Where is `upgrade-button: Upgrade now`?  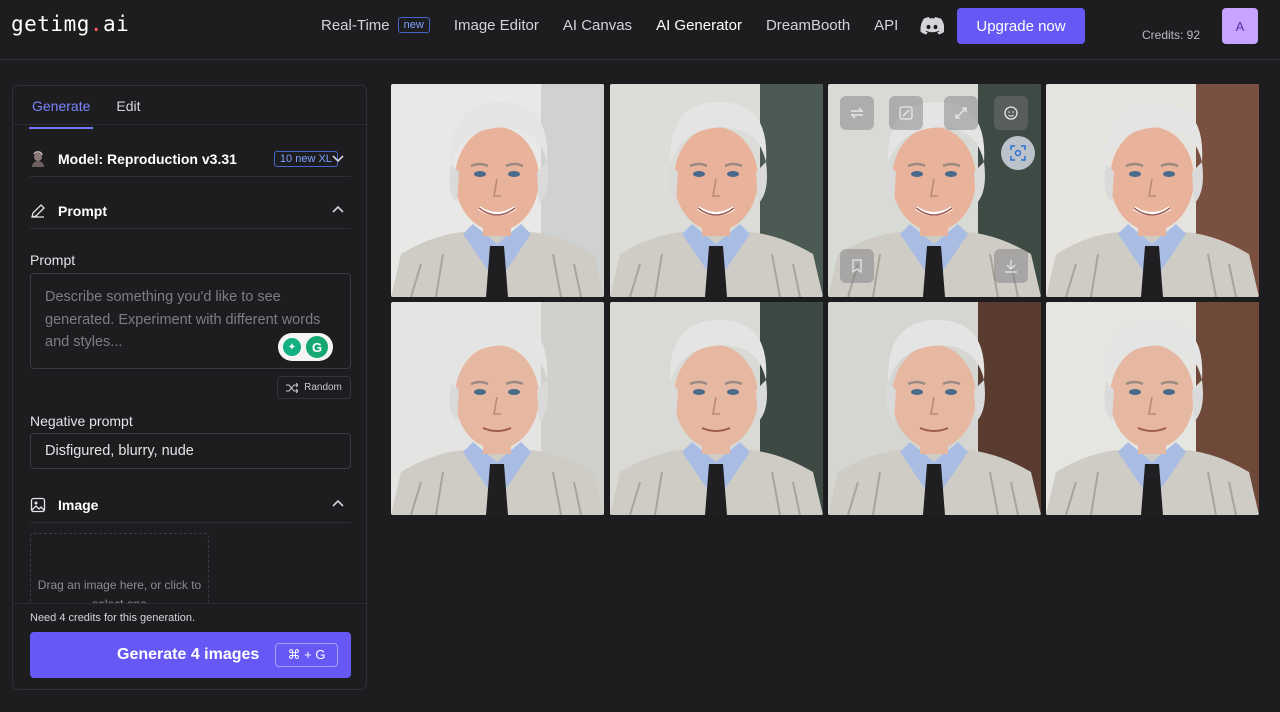
upgrade-button: Upgrade now is located at coordinates (1021, 26).